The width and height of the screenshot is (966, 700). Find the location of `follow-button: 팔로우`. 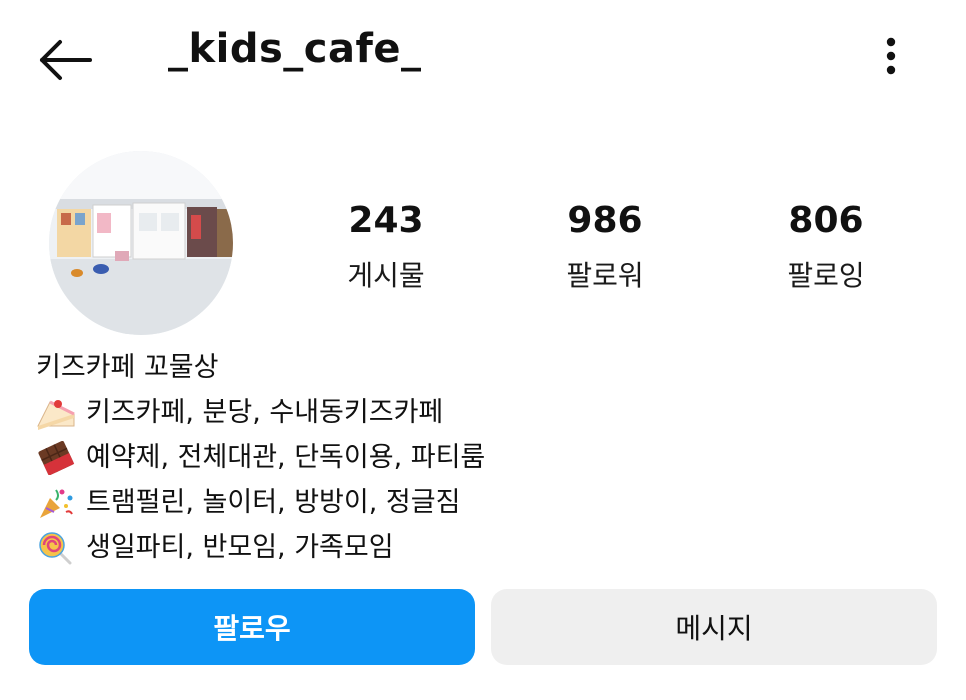

follow-button: 팔로우 is located at coordinates (252, 627).